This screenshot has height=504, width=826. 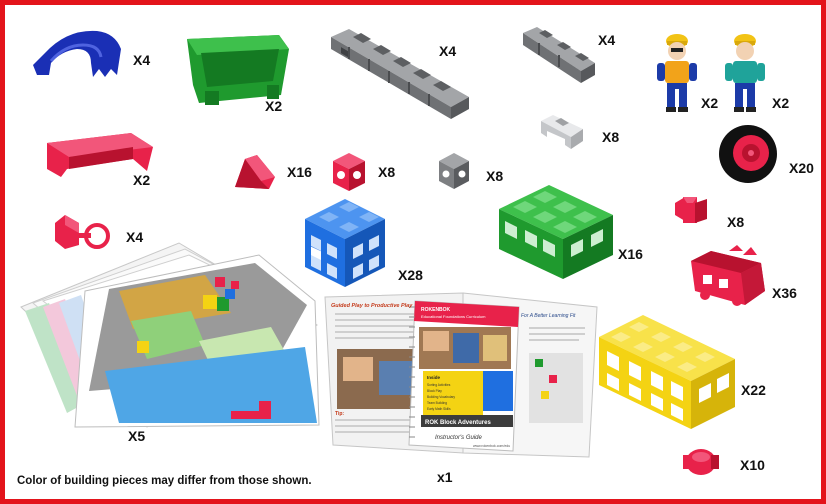 What do you see at coordinates (458, 438) in the screenshot?
I see `guide-cover-label: Instructor's Guide` at bounding box center [458, 438].